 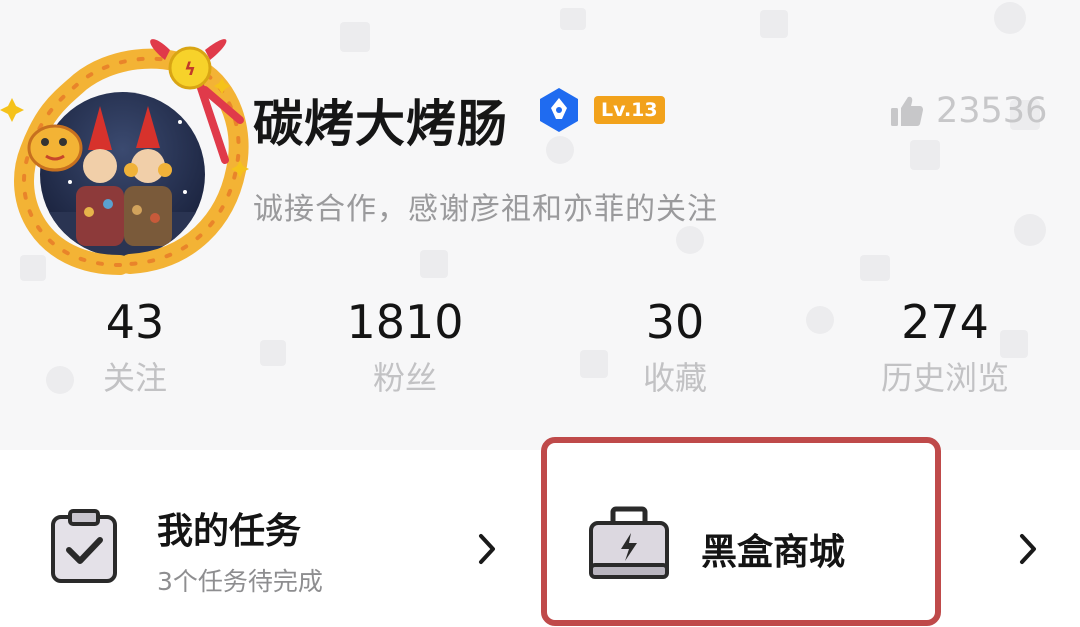 I want to click on level-badge: Lv.13, so click(x=629, y=110).